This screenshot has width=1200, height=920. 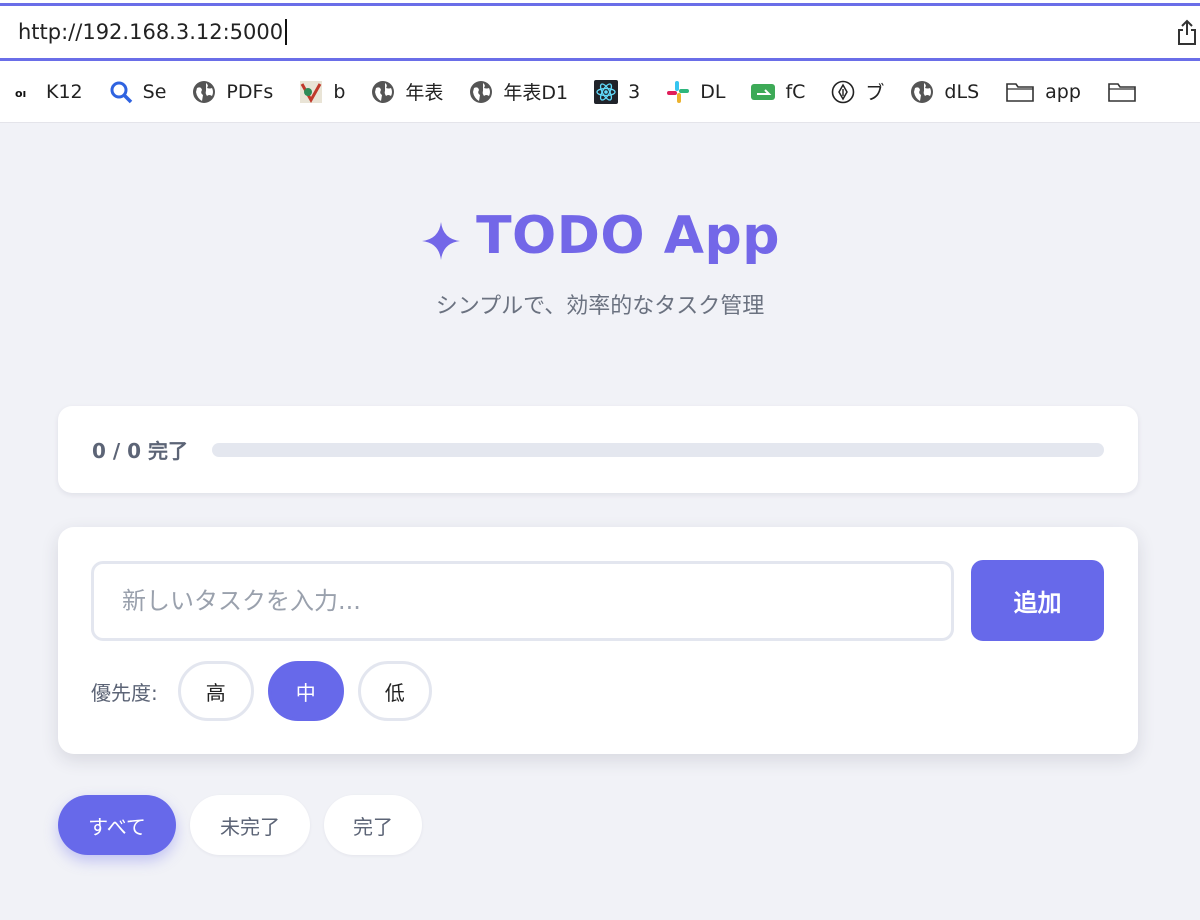 I want to click on progress-card: 0 / 0 完了, so click(x=598, y=449).